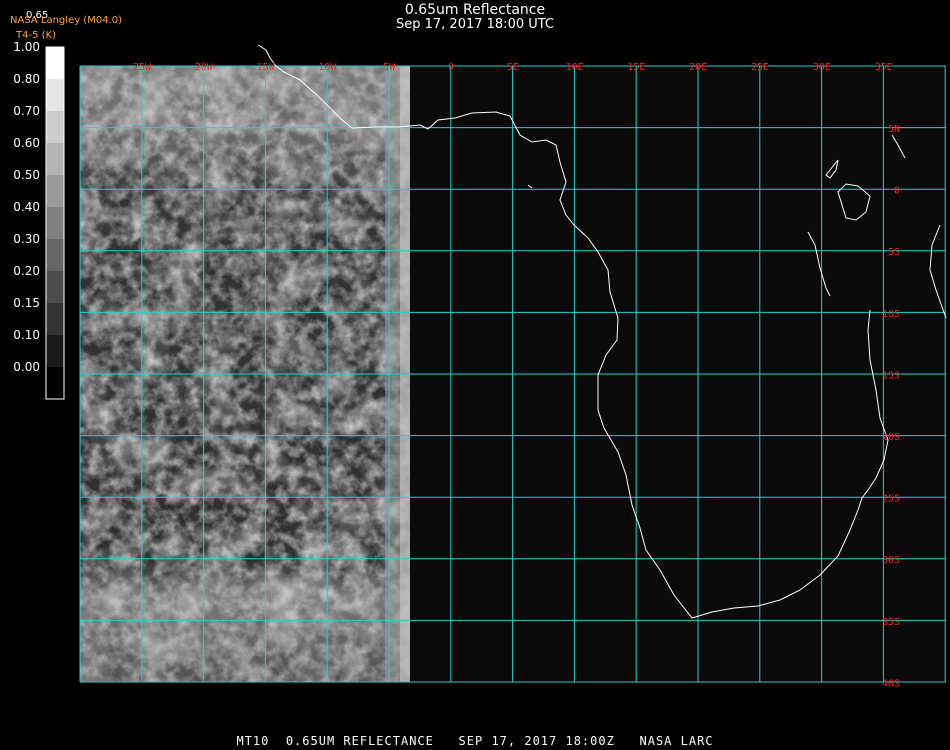  Describe the element at coordinates (26, 303) in the screenshot. I see `colorbar-label: 0.15` at that location.